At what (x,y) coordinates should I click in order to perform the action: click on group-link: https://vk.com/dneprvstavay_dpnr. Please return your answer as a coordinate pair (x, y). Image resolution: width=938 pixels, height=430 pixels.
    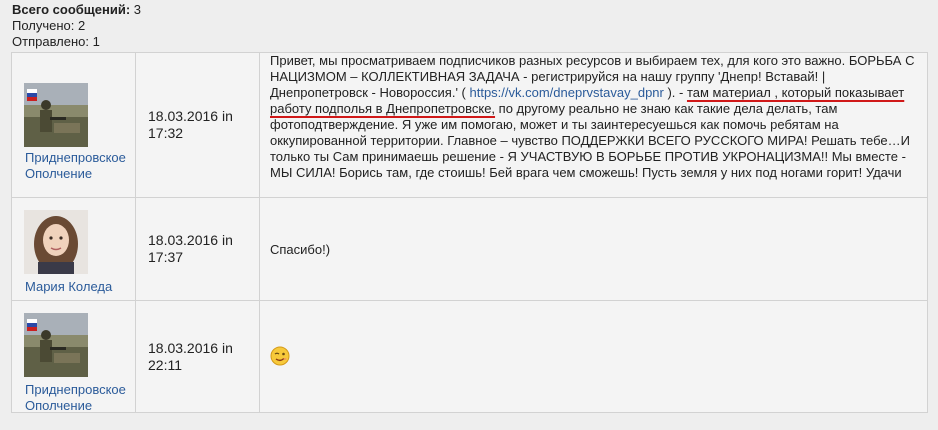
    Looking at the image, I should click on (566, 92).